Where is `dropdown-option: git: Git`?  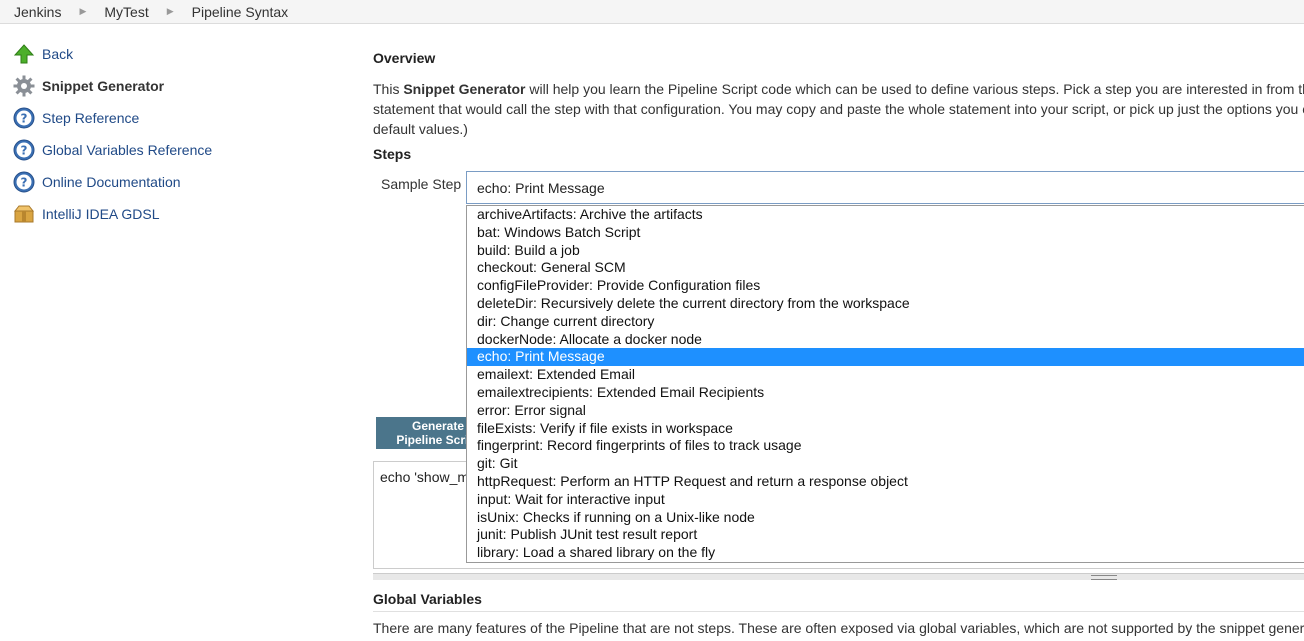
dropdown-option: git: Git is located at coordinates (885, 464).